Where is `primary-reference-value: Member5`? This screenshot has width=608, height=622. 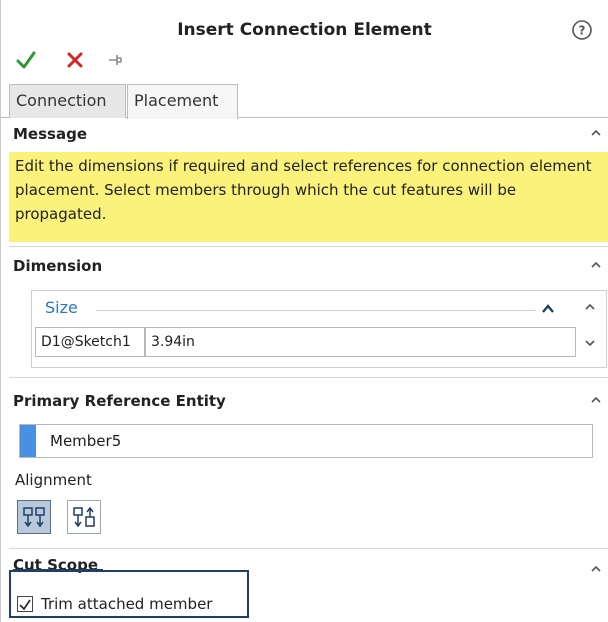
primary-reference-value: Member5 is located at coordinates (86, 441).